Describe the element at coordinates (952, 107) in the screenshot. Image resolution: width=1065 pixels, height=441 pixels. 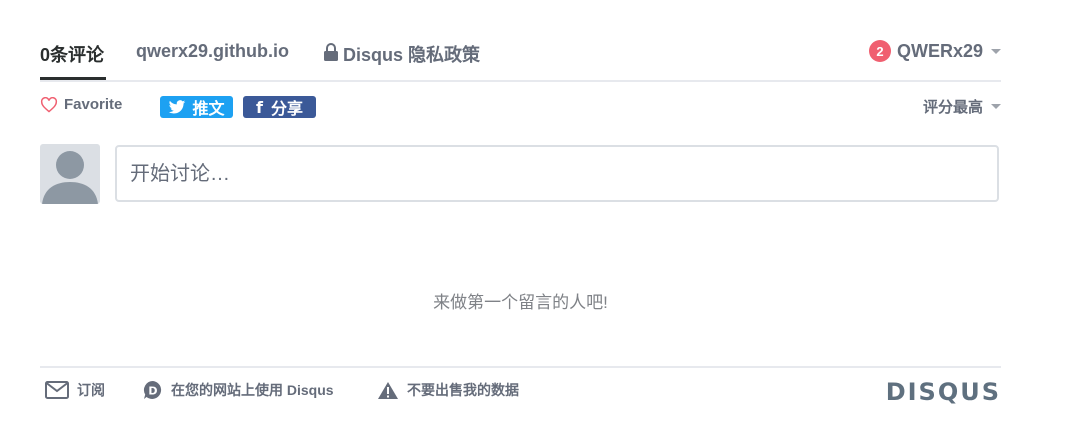
I see `sort-label: 评分最高` at that location.